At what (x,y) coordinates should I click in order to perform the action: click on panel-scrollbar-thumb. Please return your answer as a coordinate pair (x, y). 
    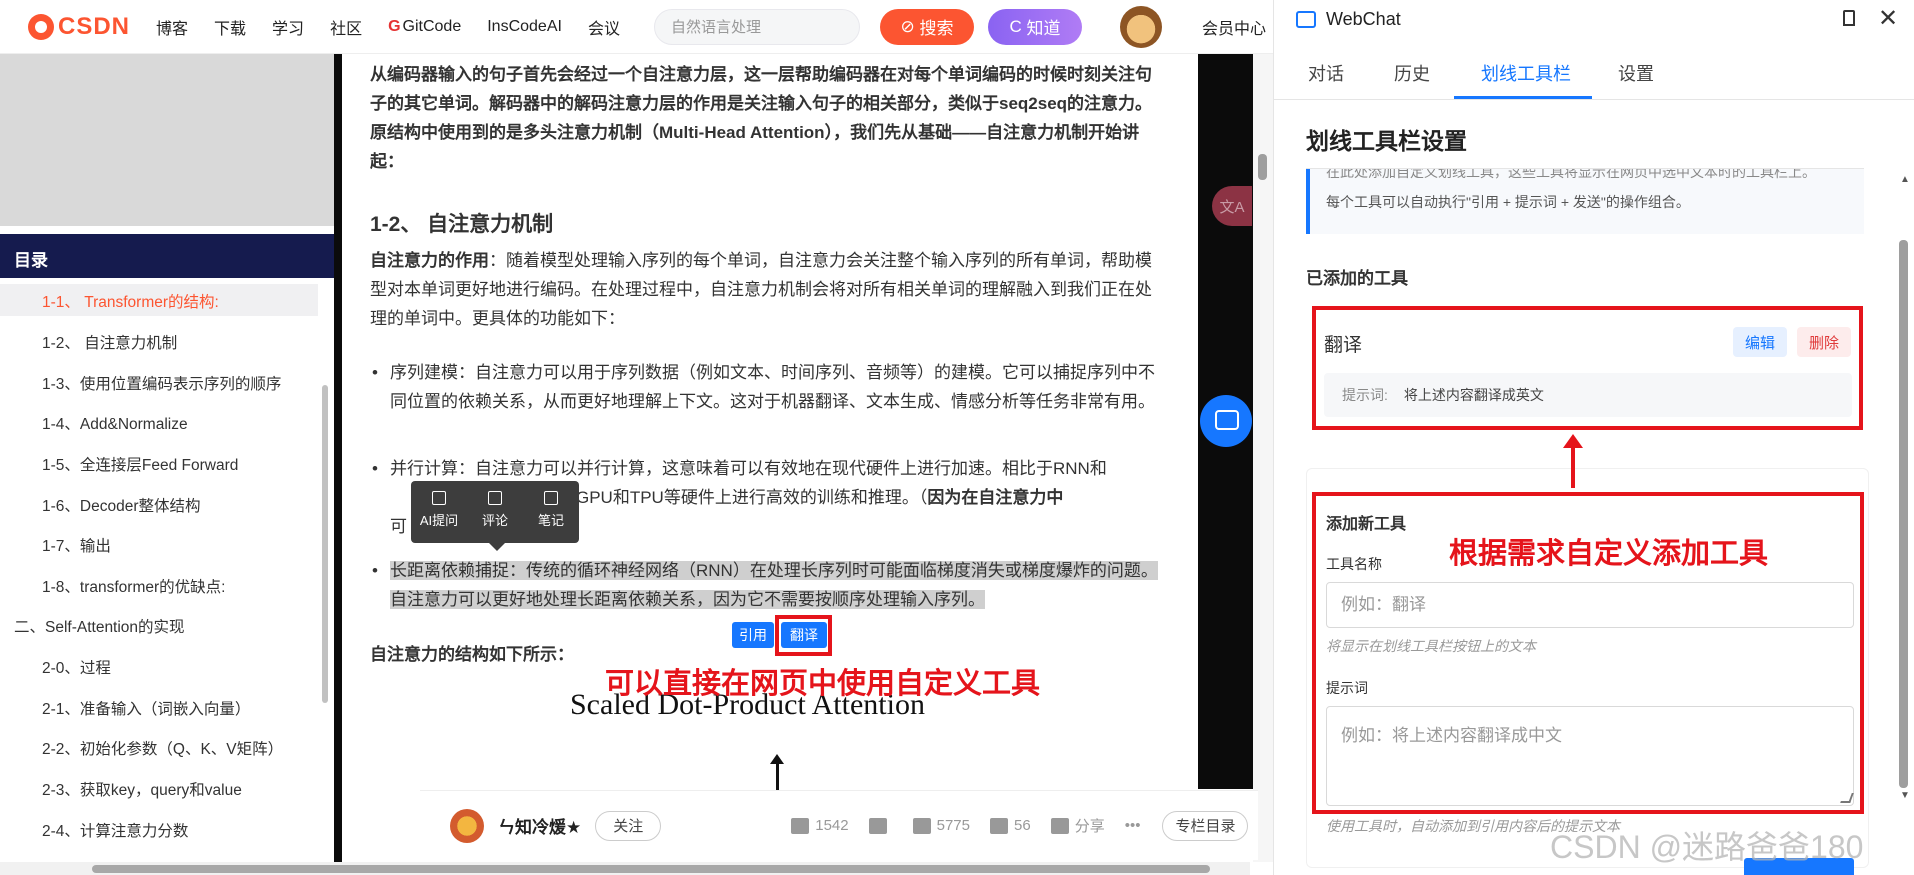
    Looking at the image, I should click on (1903, 514).